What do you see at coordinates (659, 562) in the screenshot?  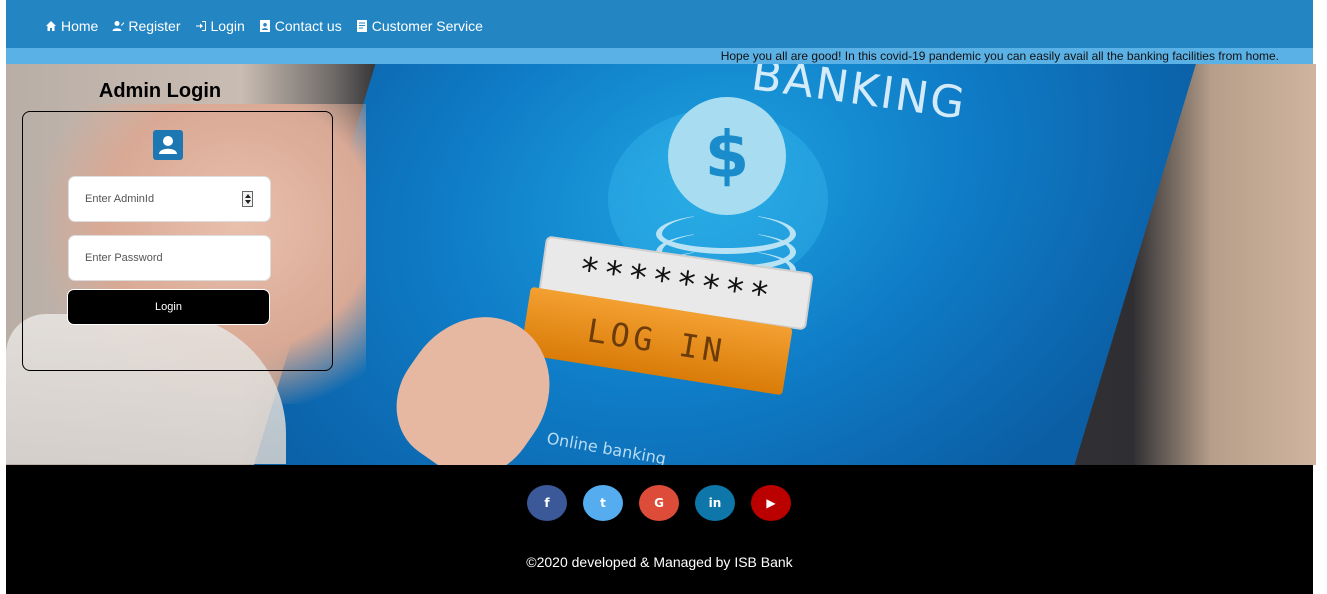 I see `copyright-text: ©2020 developed & Managed by ISB Bank` at bounding box center [659, 562].